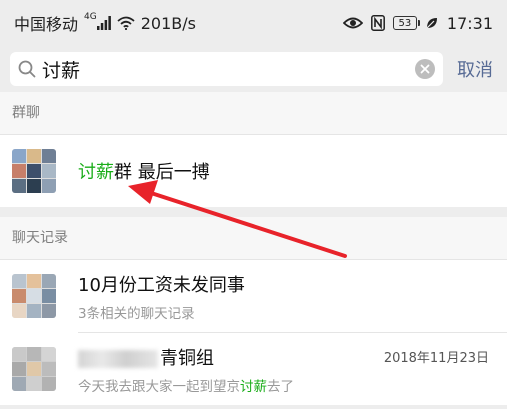 The image size is (507, 409). I want to click on groups-section-header: 群聊, so click(253, 113).